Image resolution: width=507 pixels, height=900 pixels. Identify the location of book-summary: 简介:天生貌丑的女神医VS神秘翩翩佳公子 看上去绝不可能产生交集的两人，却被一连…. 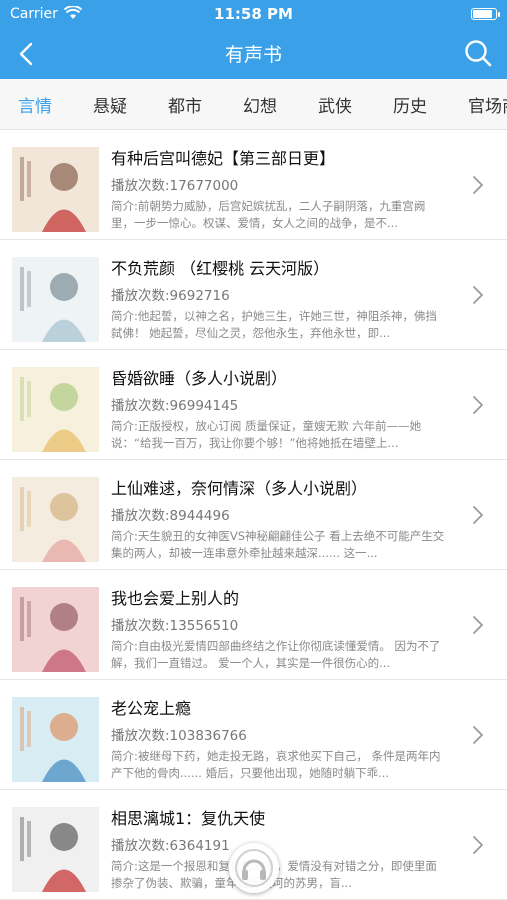
(278, 544).